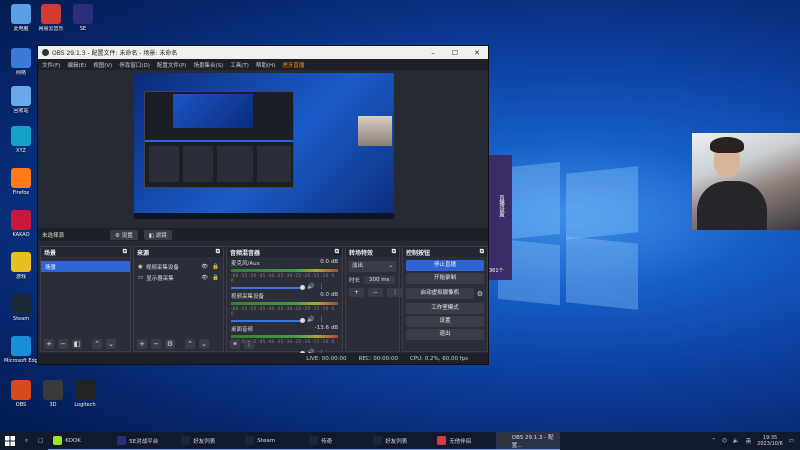 The width and height of the screenshot is (800, 450). I want to click on desktop-icon: 此电脑, so click(21, 18).